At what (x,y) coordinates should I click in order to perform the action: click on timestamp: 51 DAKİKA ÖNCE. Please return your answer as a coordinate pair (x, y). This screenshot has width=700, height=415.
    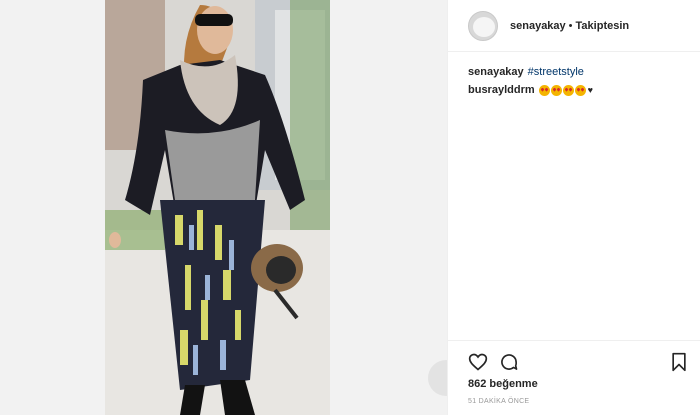
    Looking at the image, I should click on (499, 401).